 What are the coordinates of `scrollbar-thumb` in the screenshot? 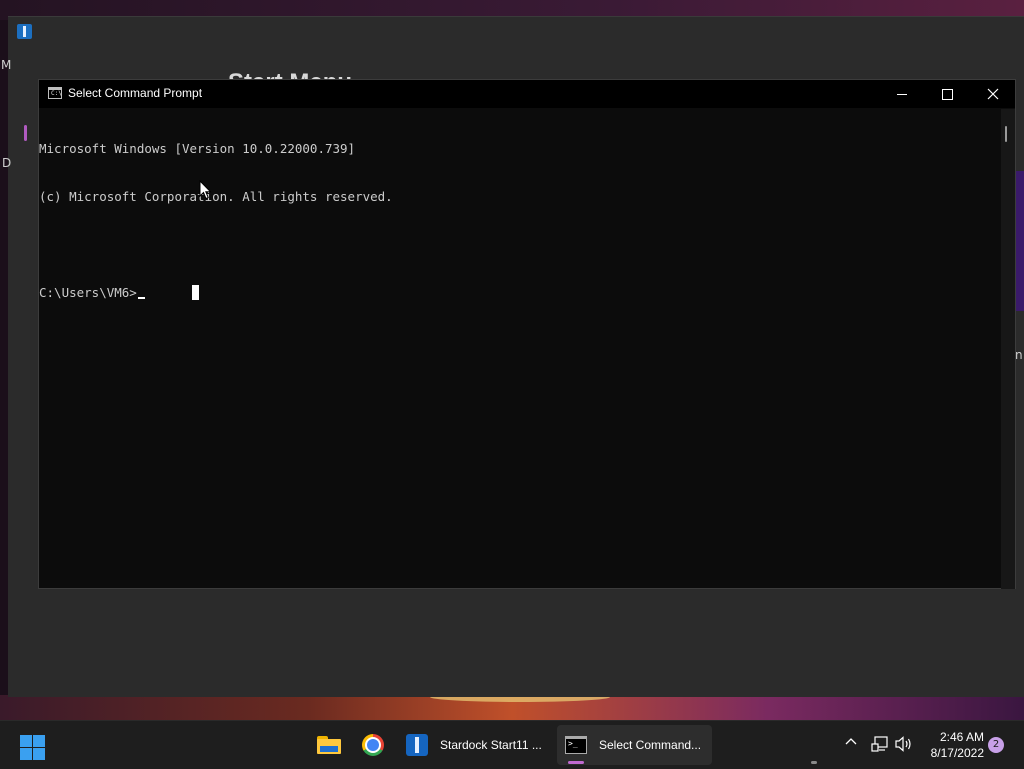 It's located at (1006, 134).